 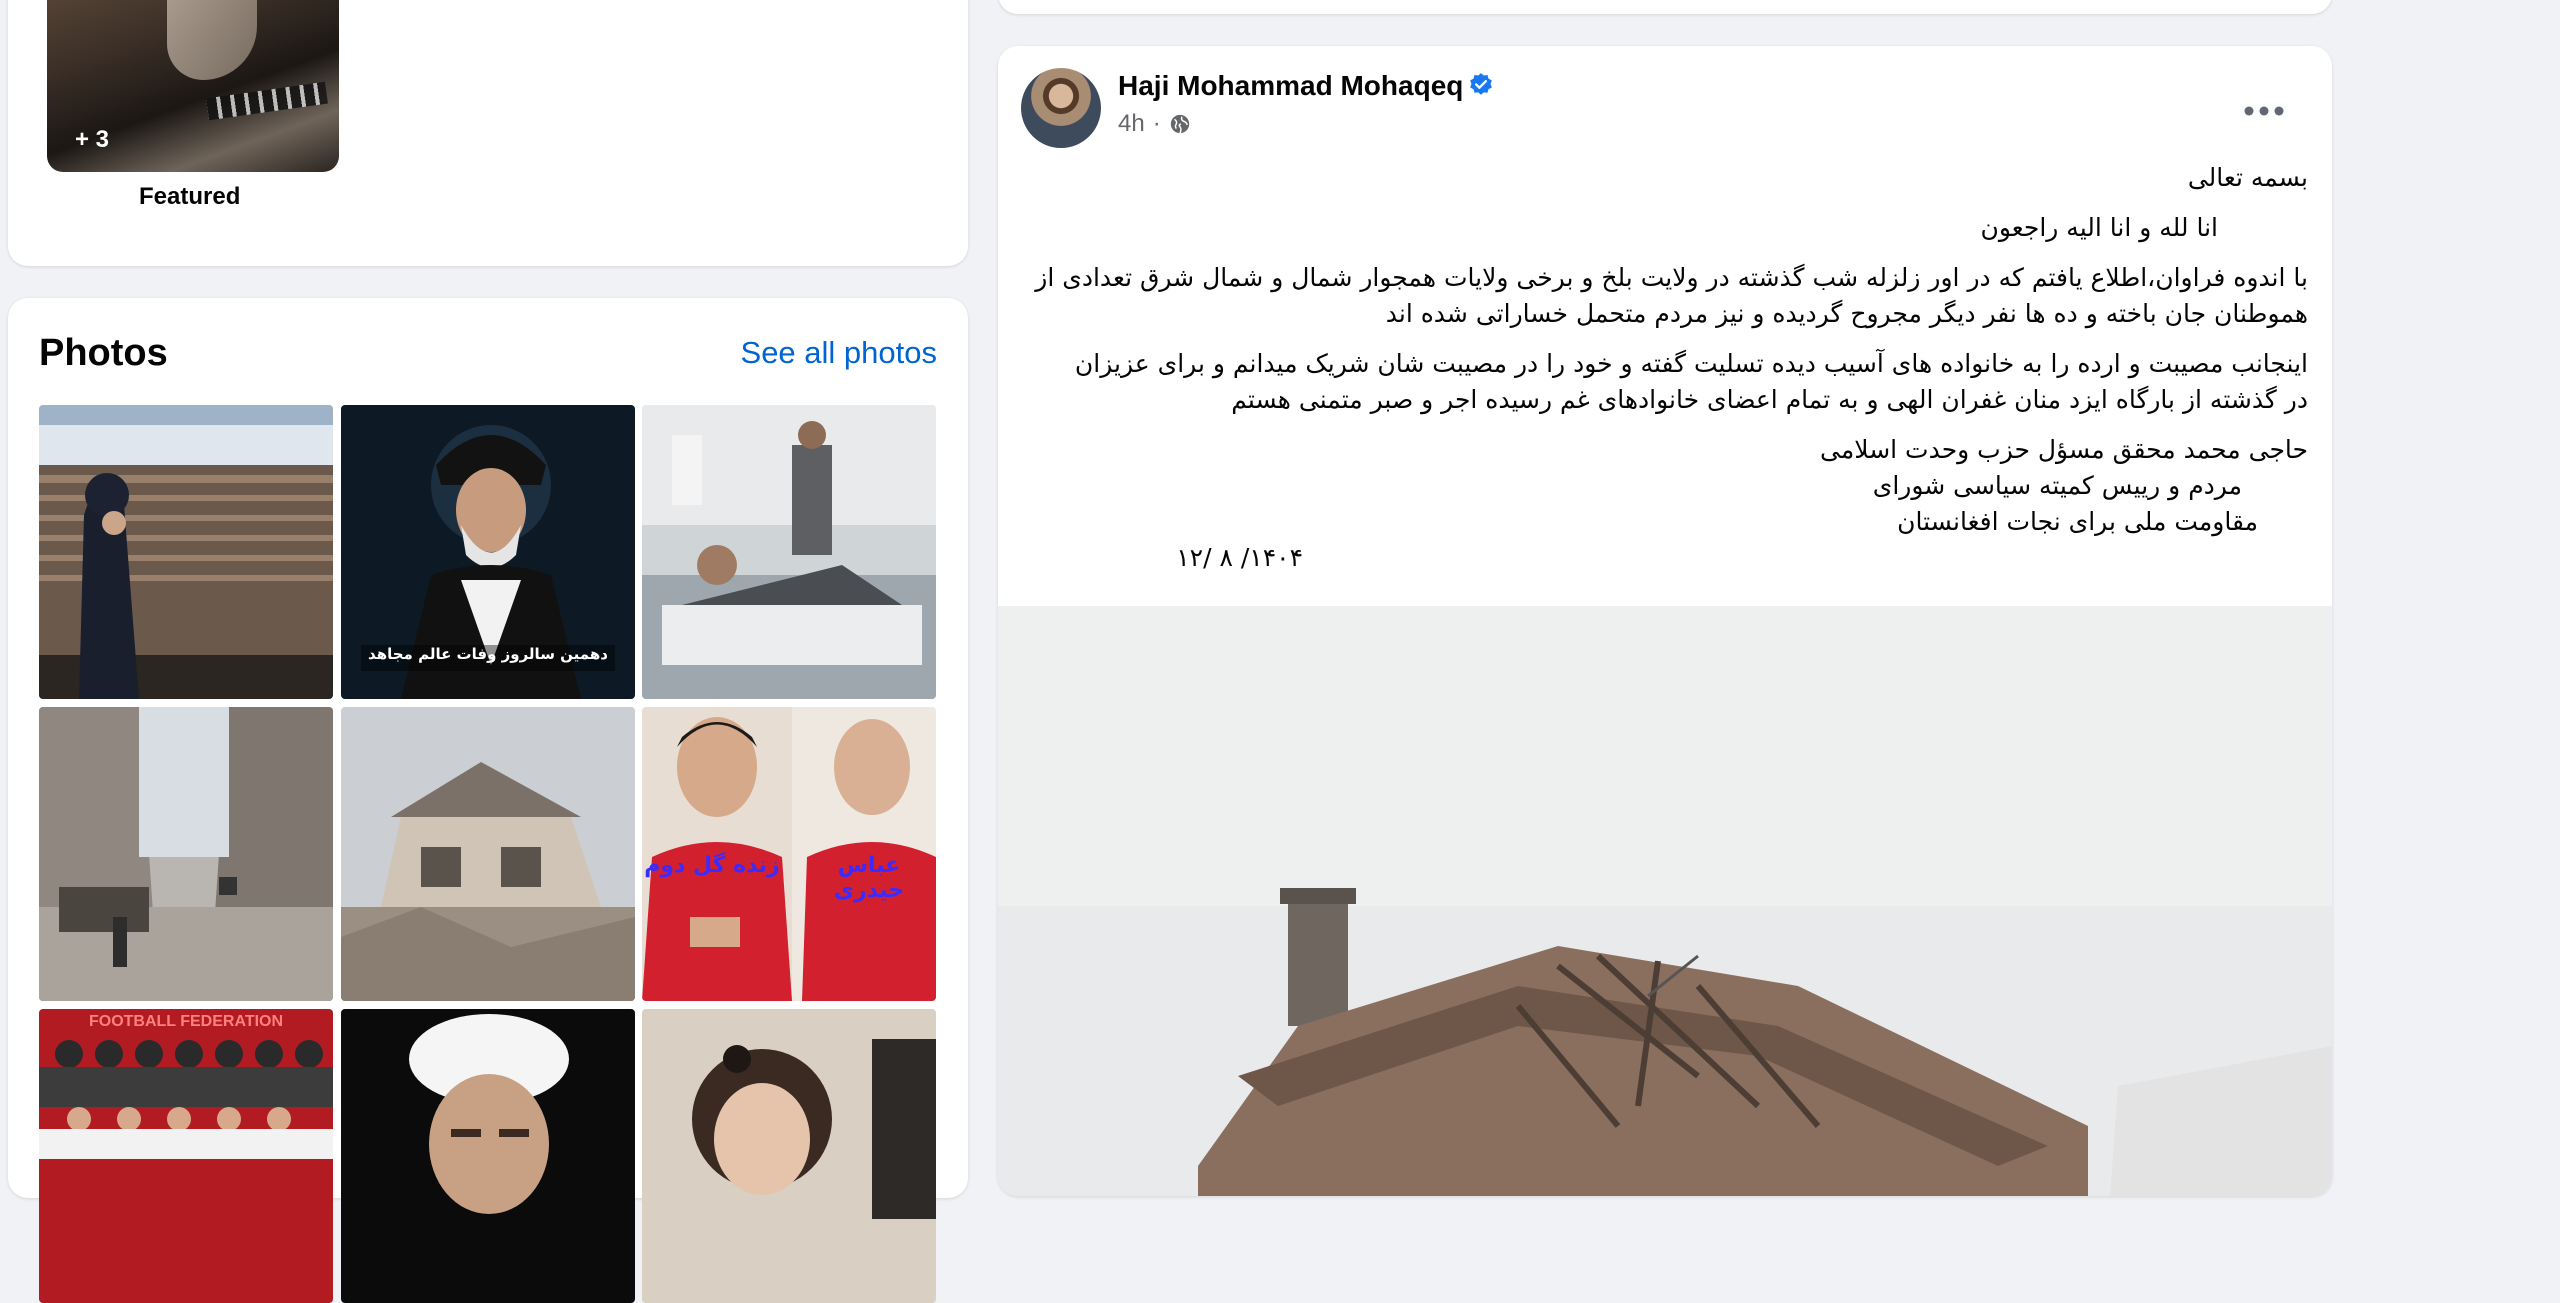 I want to click on collapsed-house-photo, so click(x=488, y=854).